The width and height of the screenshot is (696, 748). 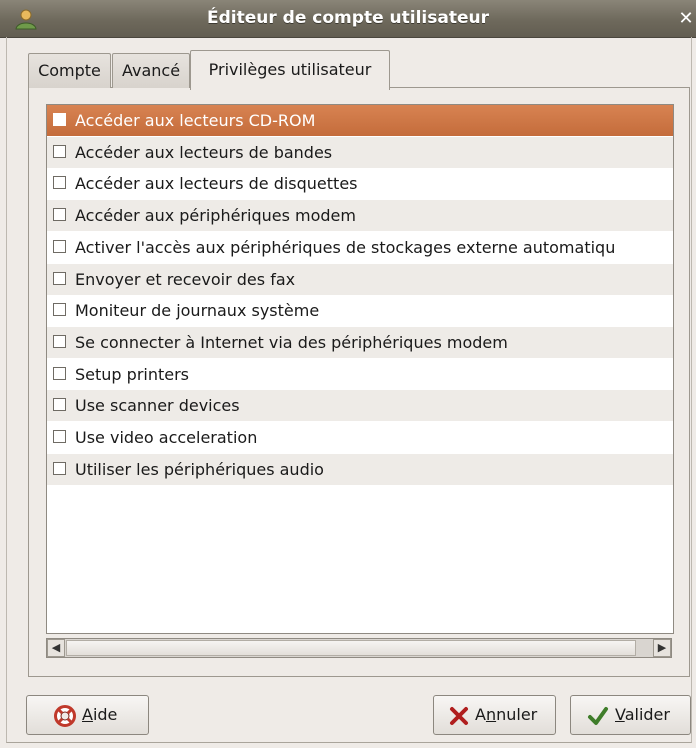 I want to click on window-title: Éditeur de compte utilisateur, so click(x=348, y=18).